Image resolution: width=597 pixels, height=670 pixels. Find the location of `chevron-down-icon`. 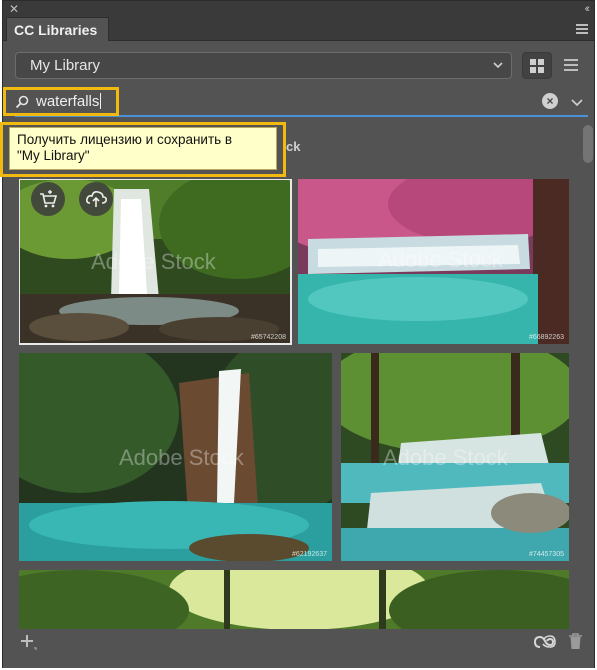

chevron-down-icon is located at coordinates (498, 65).